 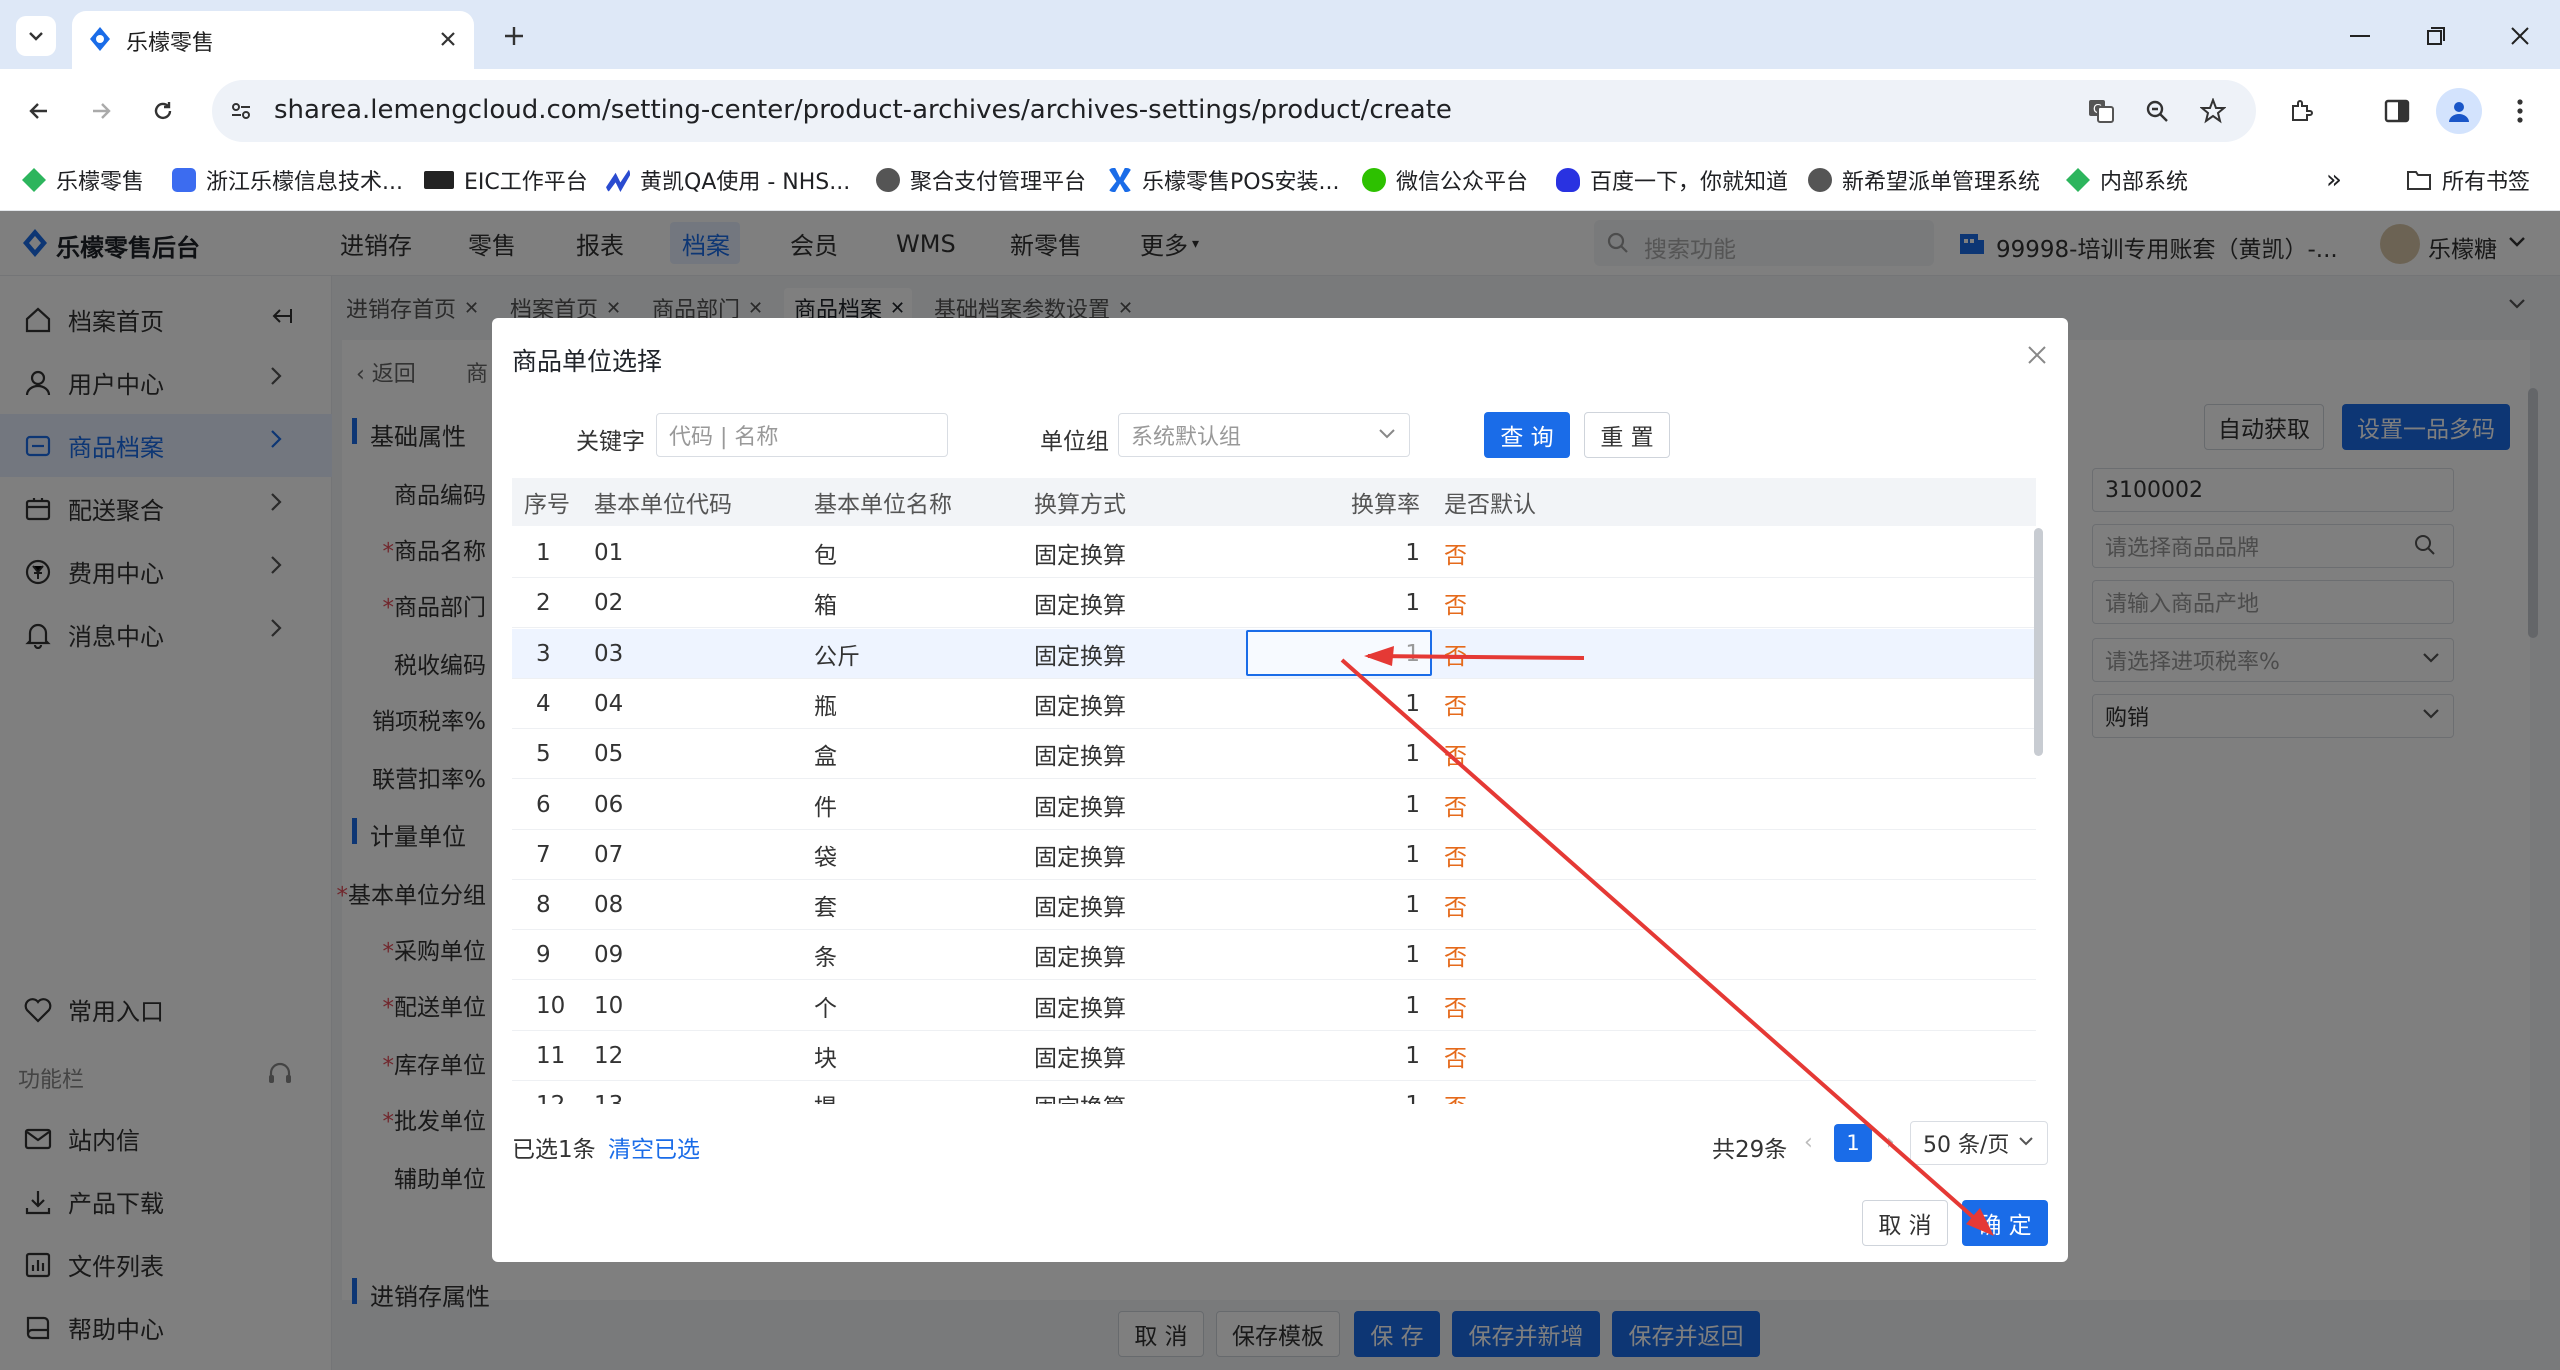 What do you see at coordinates (2468, 180) in the screenshot?
I see `all-bookmarks: 所有书签` at bounding box center [2468, 180].